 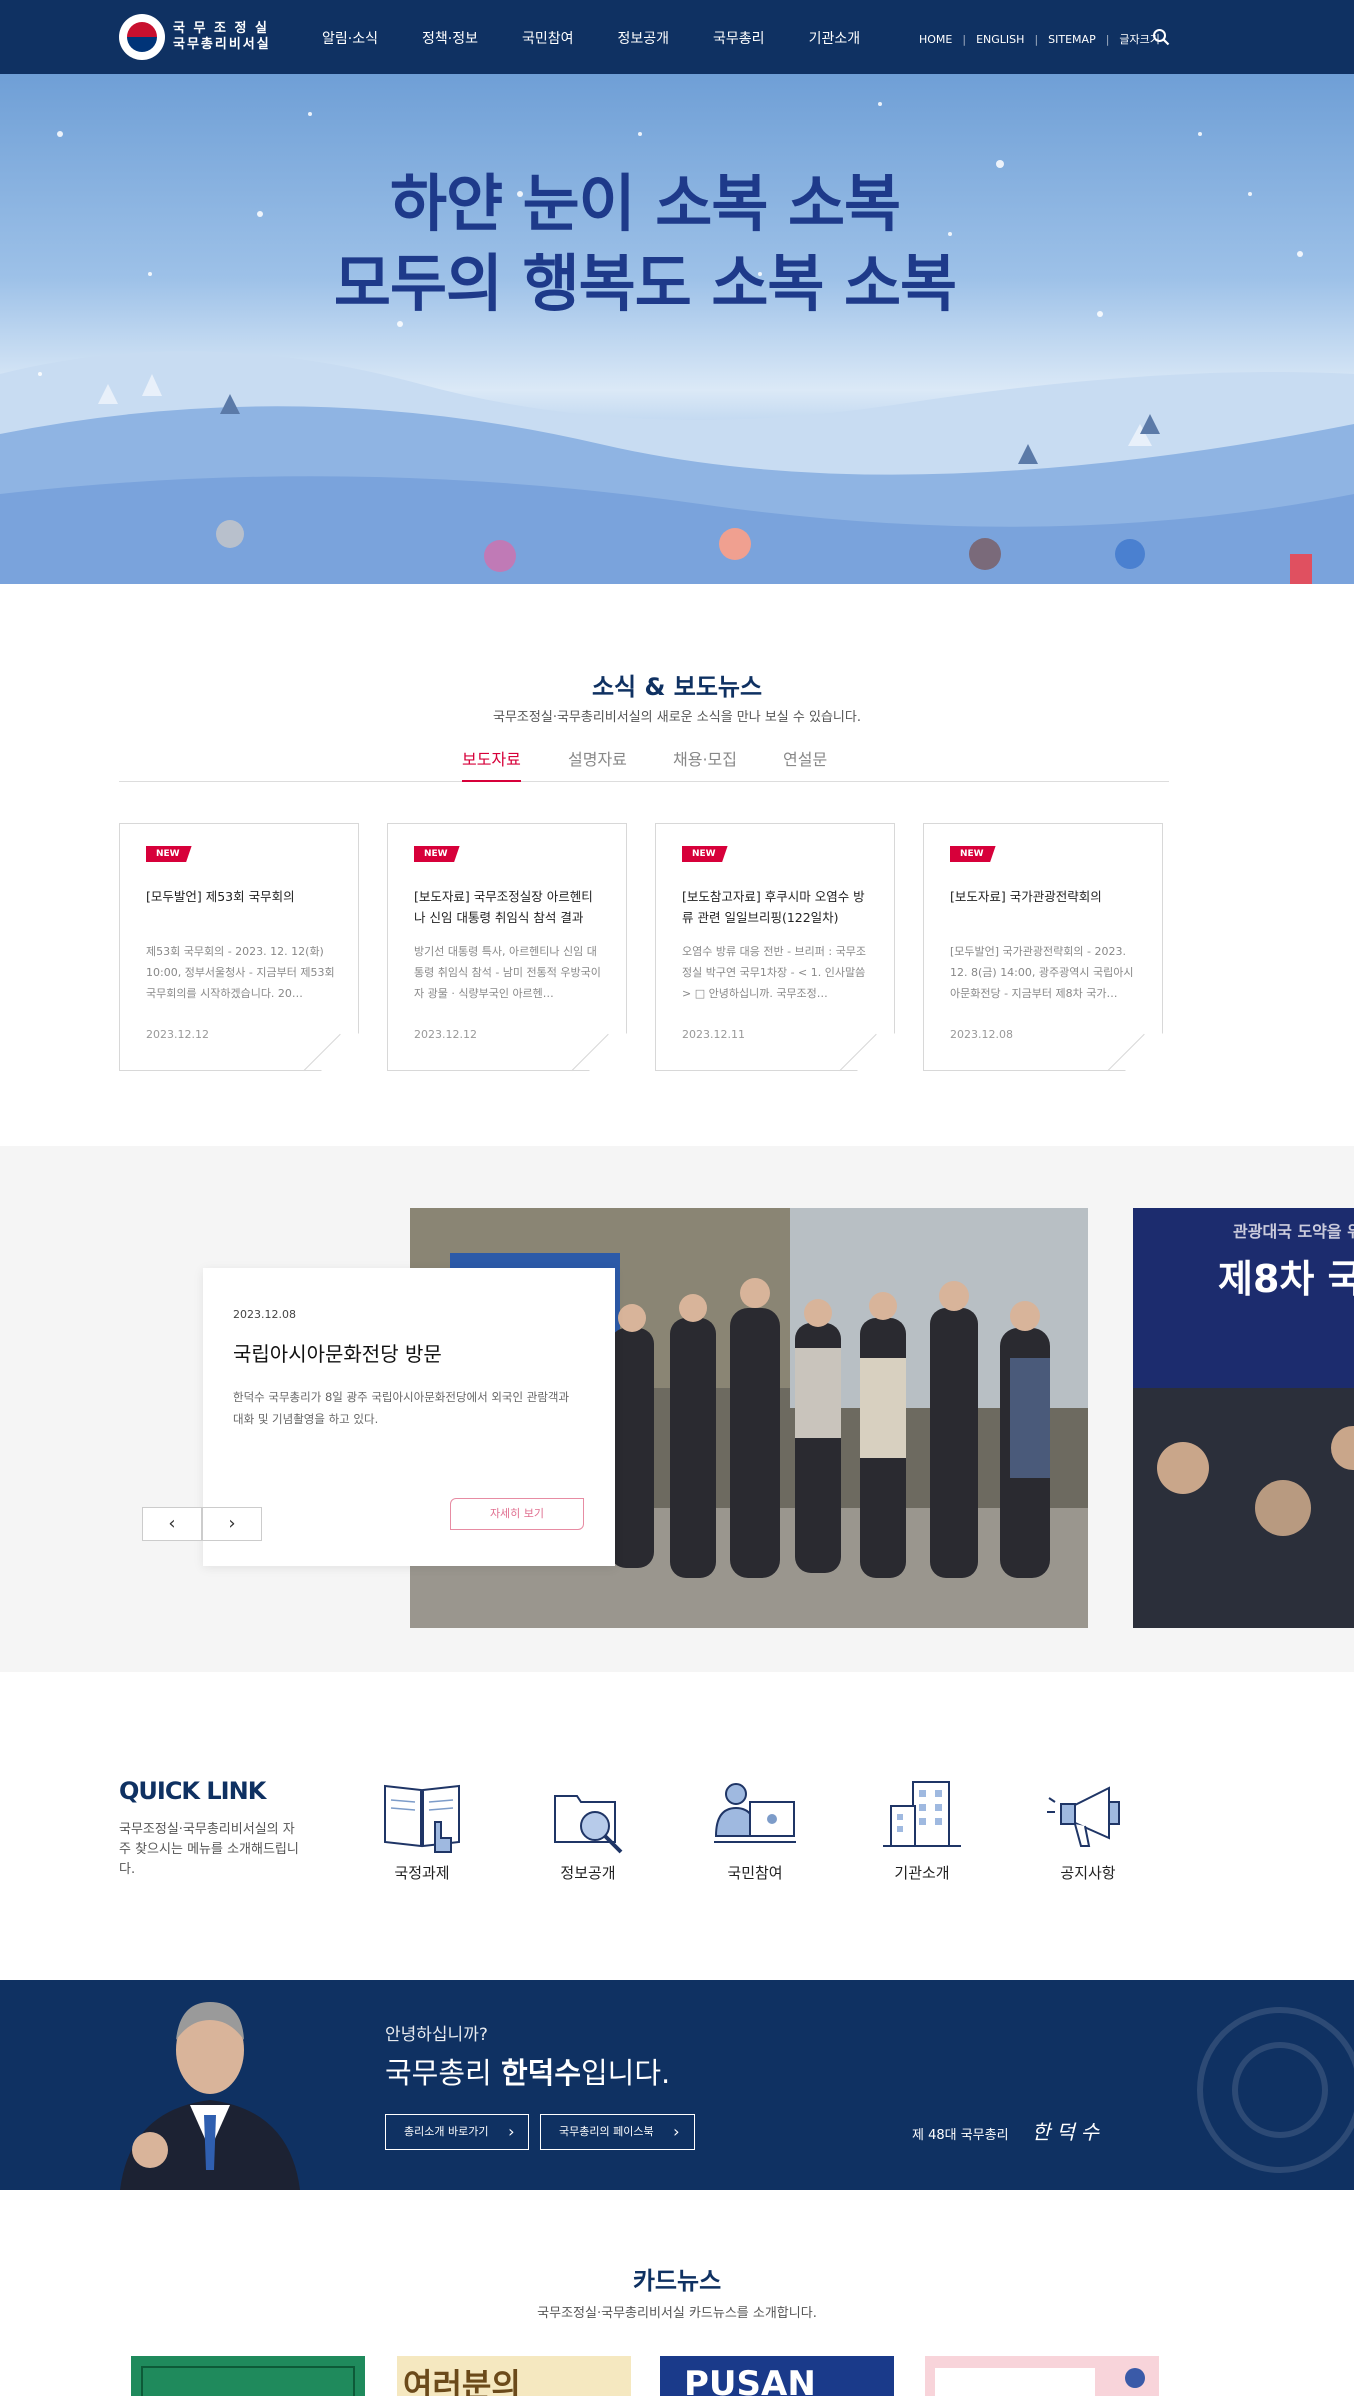 What do you see at coordinates (739, 38) in the screenshot?
I see `nav-prime-minister: 국무총리` at bounding box center [739, 38].